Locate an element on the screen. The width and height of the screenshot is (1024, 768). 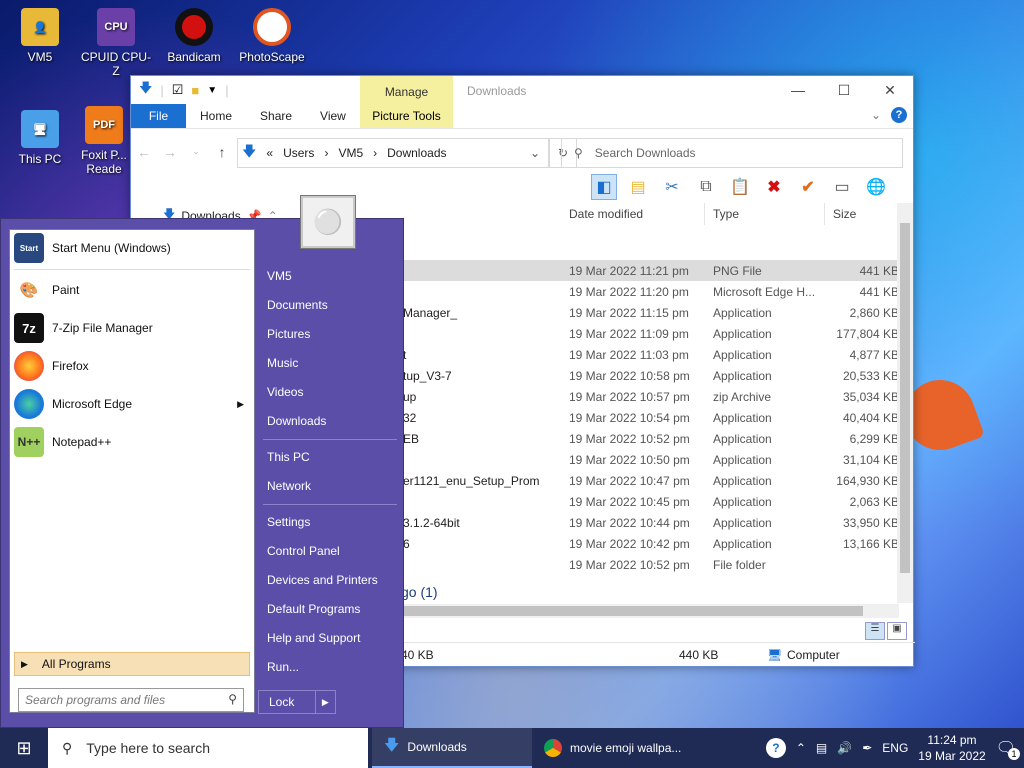
start-item-paint: 🎨 Paint is located at coordinates (132, 290).